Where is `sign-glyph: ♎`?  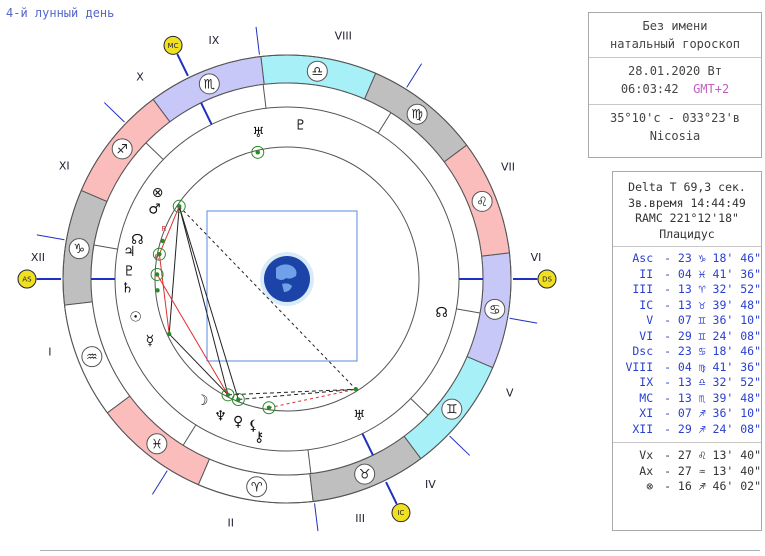 sign-glyph: ♎ is located at coordinates (317, 72).